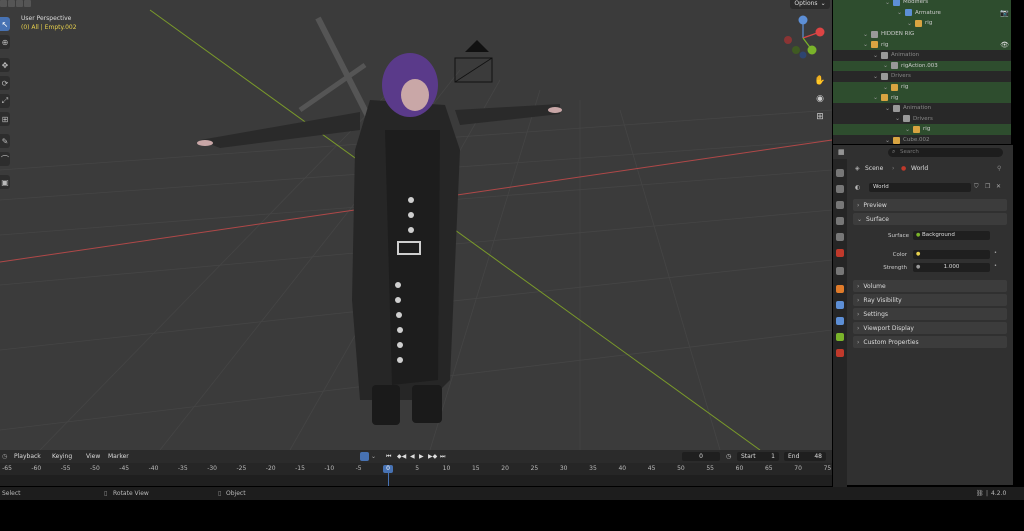 This screenshot has width=1024, height=531. Describe the element at coordinates (840, 353) in the screenshot. I see `texture-tab-icon` at that location.